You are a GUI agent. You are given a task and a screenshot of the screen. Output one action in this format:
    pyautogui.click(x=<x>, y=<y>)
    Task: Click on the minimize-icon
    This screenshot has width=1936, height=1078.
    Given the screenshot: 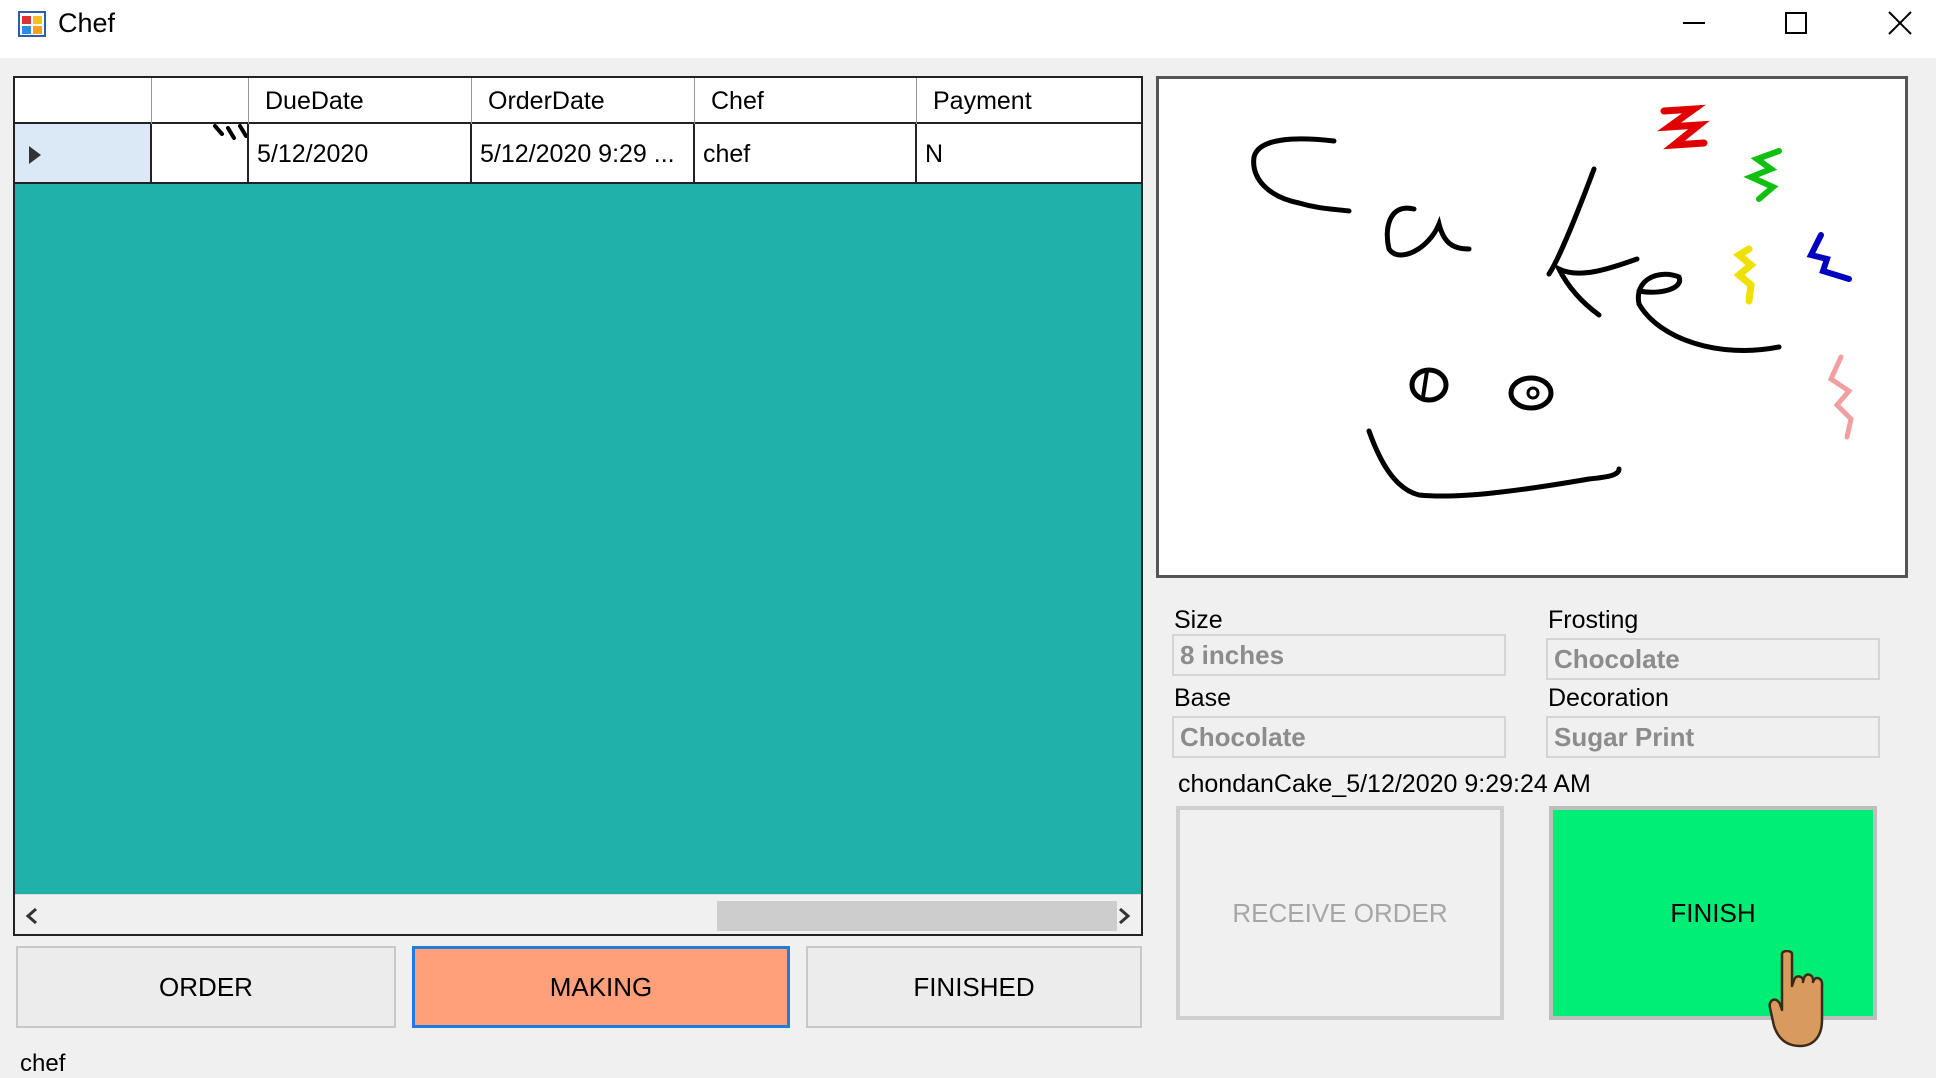 What is the action you would take?
    pyautogui.click(x=1694, y=23)
    